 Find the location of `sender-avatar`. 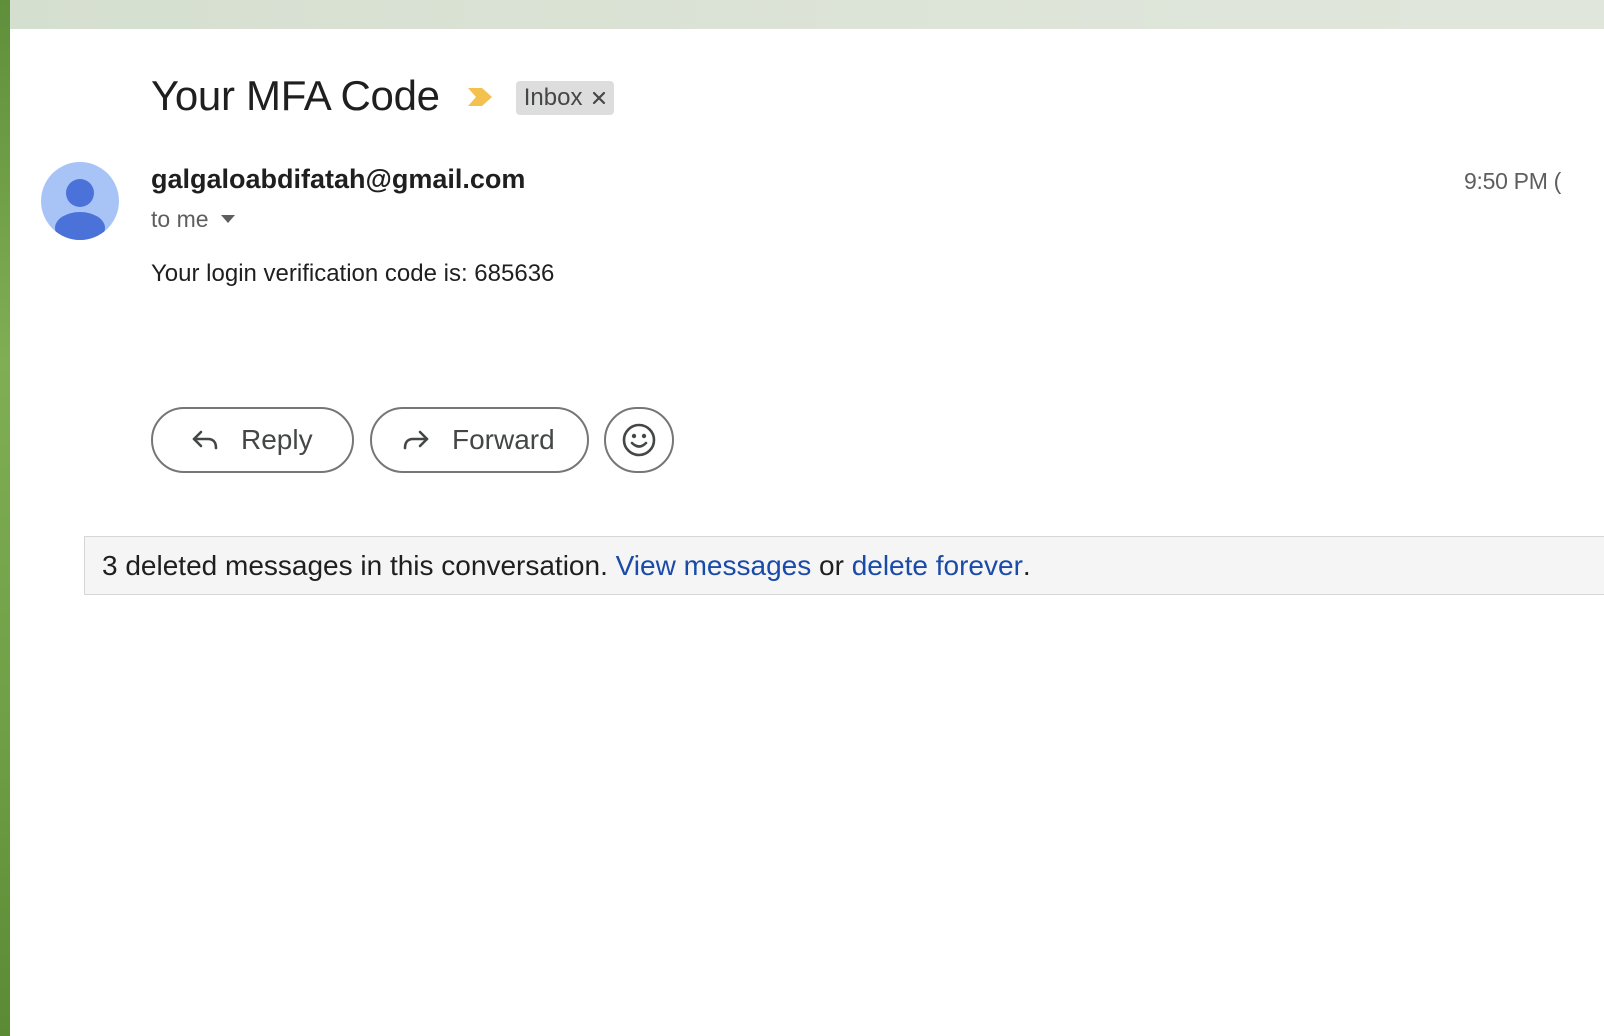

sender-avatar is located at coordinates (80, 201).